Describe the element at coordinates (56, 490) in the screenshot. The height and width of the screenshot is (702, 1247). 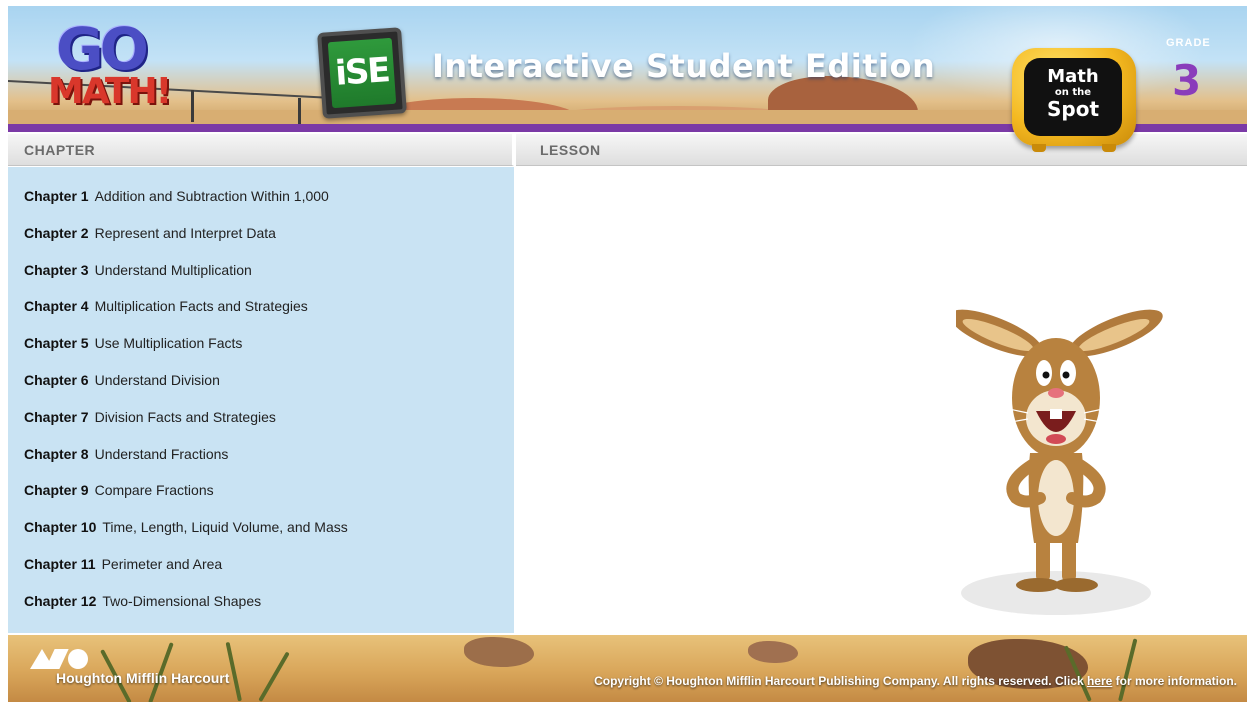
I see `chapter-number: Chapter 9` at that location.